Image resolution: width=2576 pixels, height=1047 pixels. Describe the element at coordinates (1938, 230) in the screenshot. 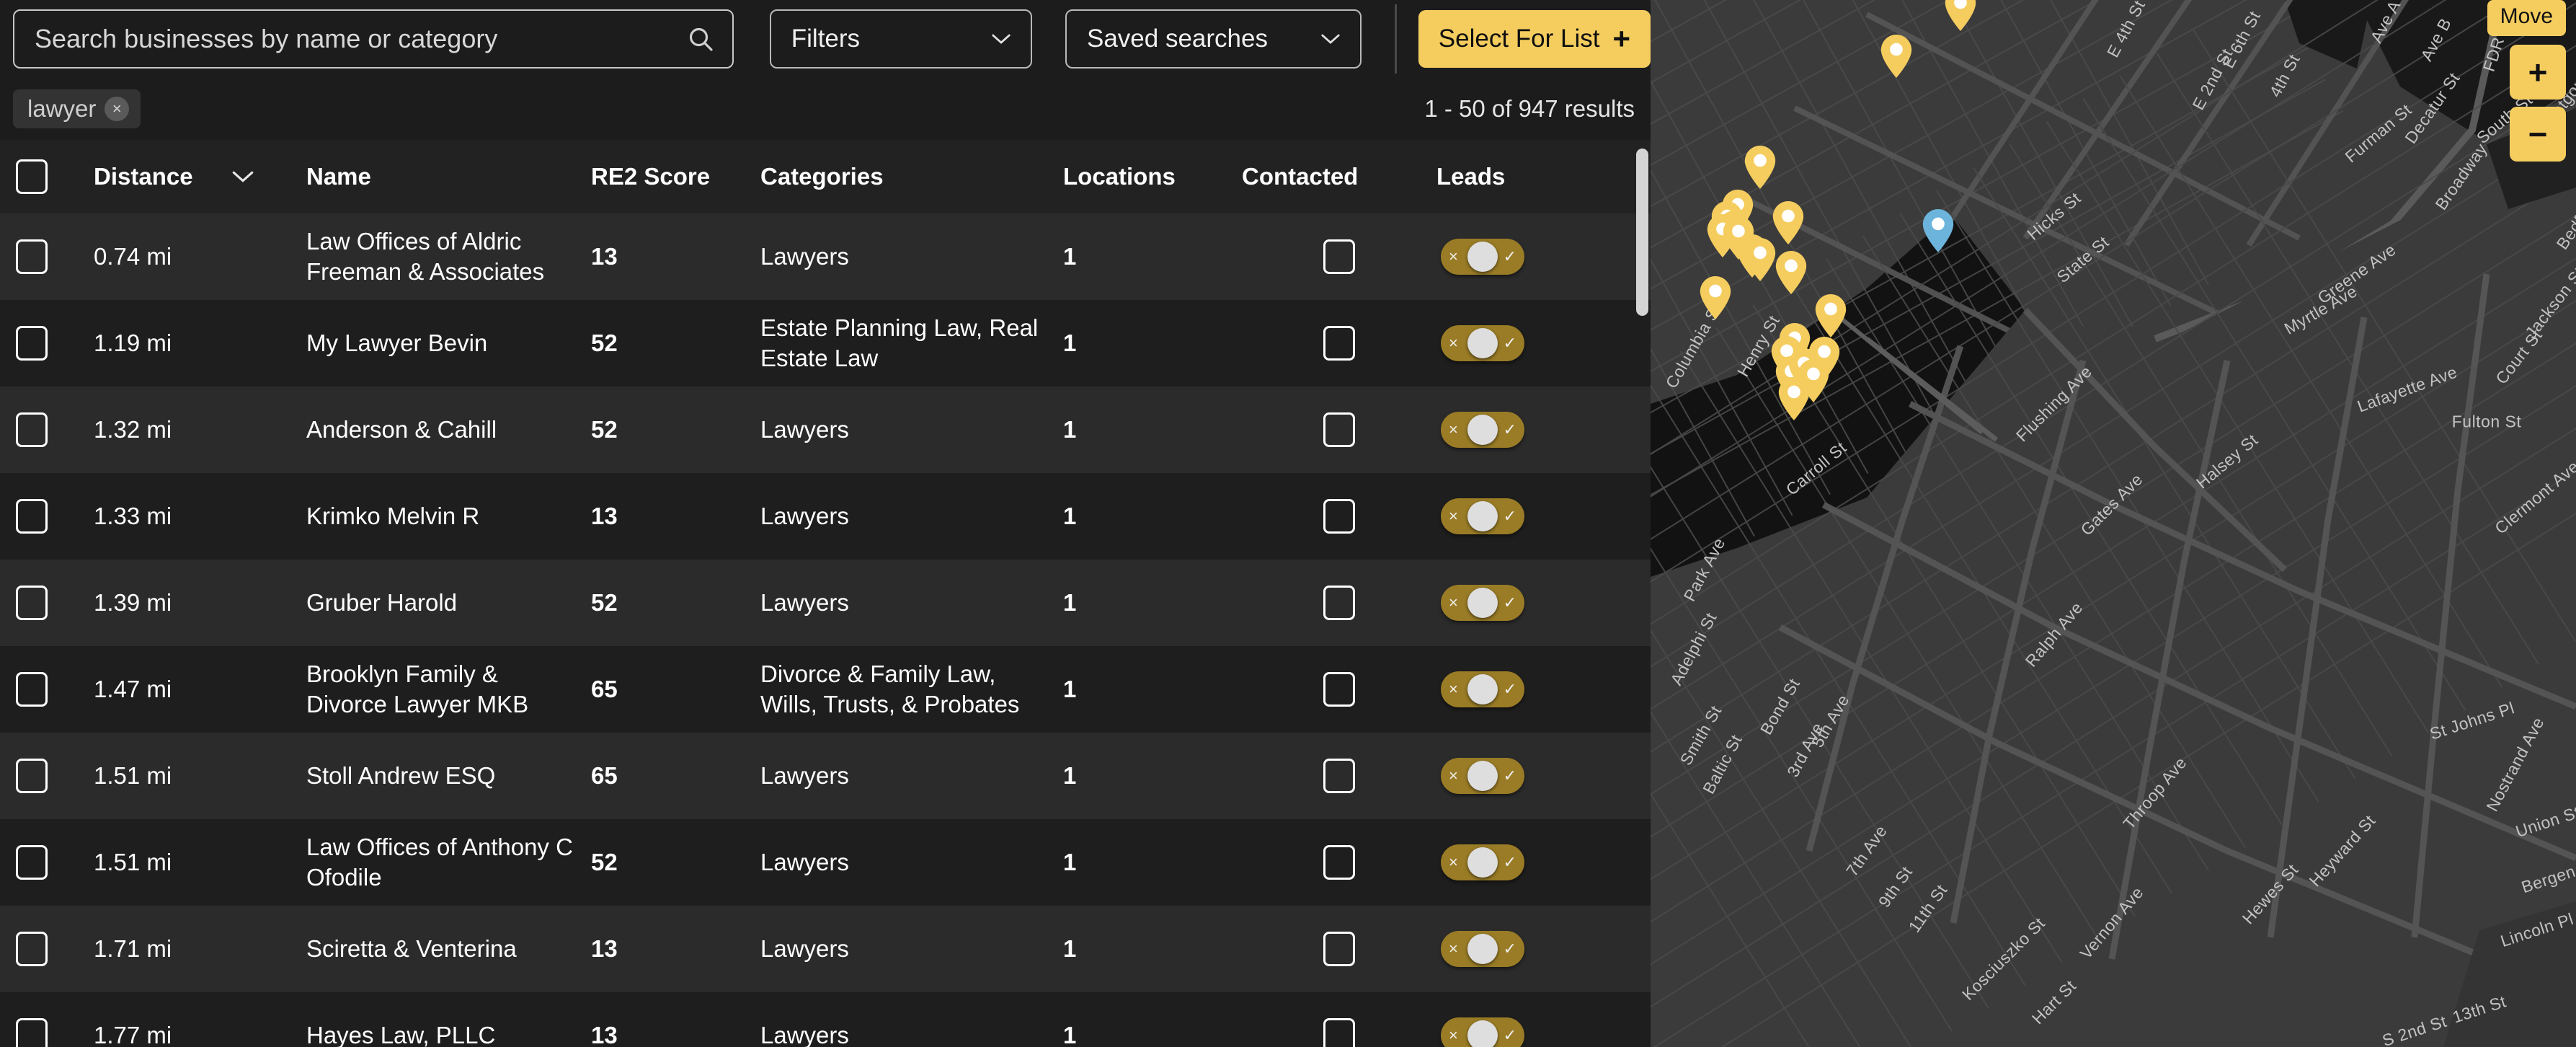

I see `map-marker-selected` at that location.